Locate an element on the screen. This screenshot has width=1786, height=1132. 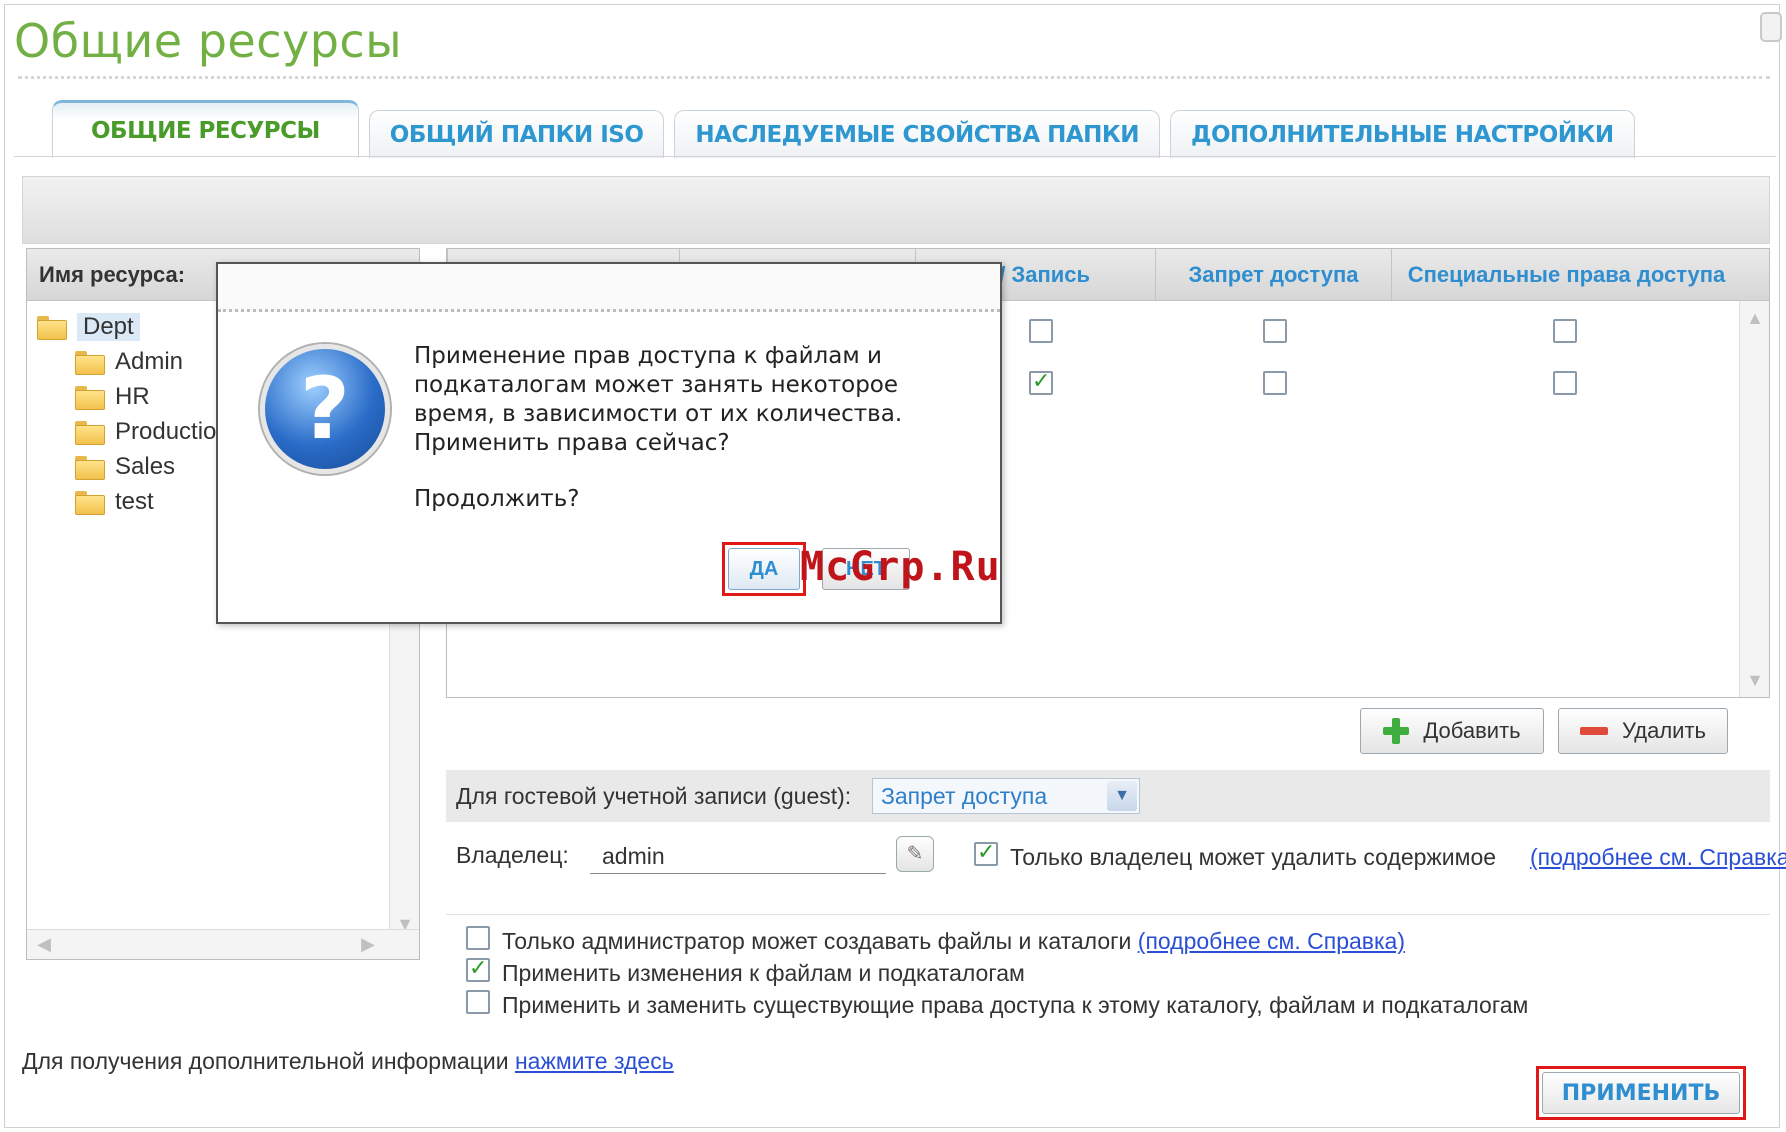
owner-help-link: (подробнее см. Справка) is located at coordinates (1658, 857).